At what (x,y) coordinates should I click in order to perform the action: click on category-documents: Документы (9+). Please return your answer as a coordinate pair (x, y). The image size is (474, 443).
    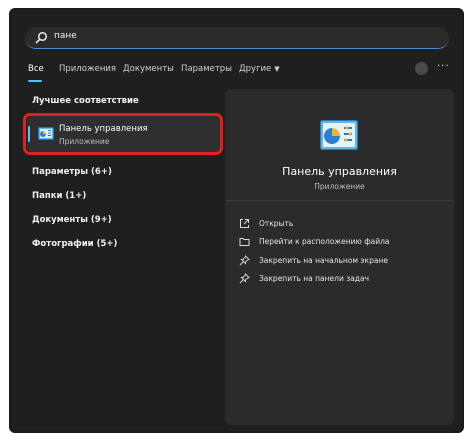
    Looking at the image, I should click on (72, 220).